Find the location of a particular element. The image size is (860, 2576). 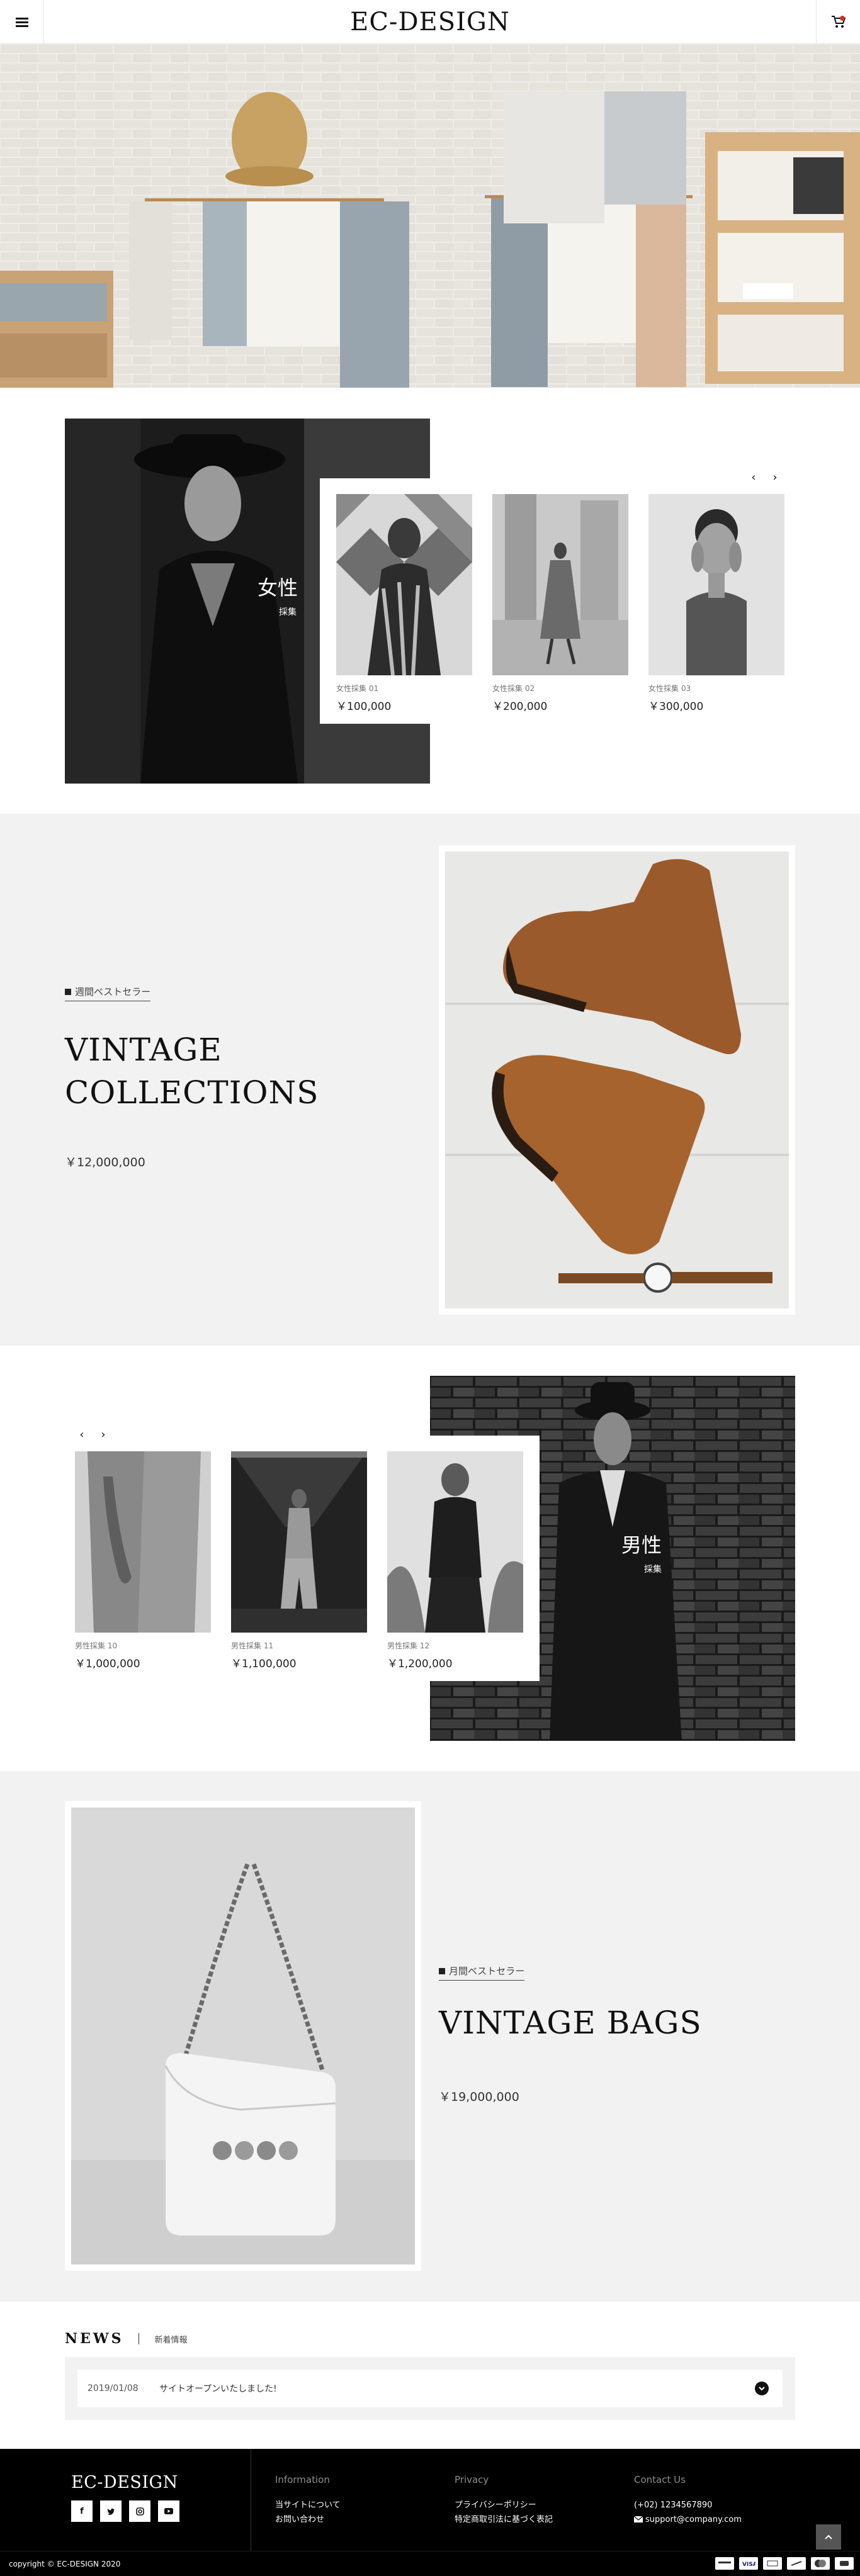

visa-icon: VISA is located at coordinates (748, 2563).